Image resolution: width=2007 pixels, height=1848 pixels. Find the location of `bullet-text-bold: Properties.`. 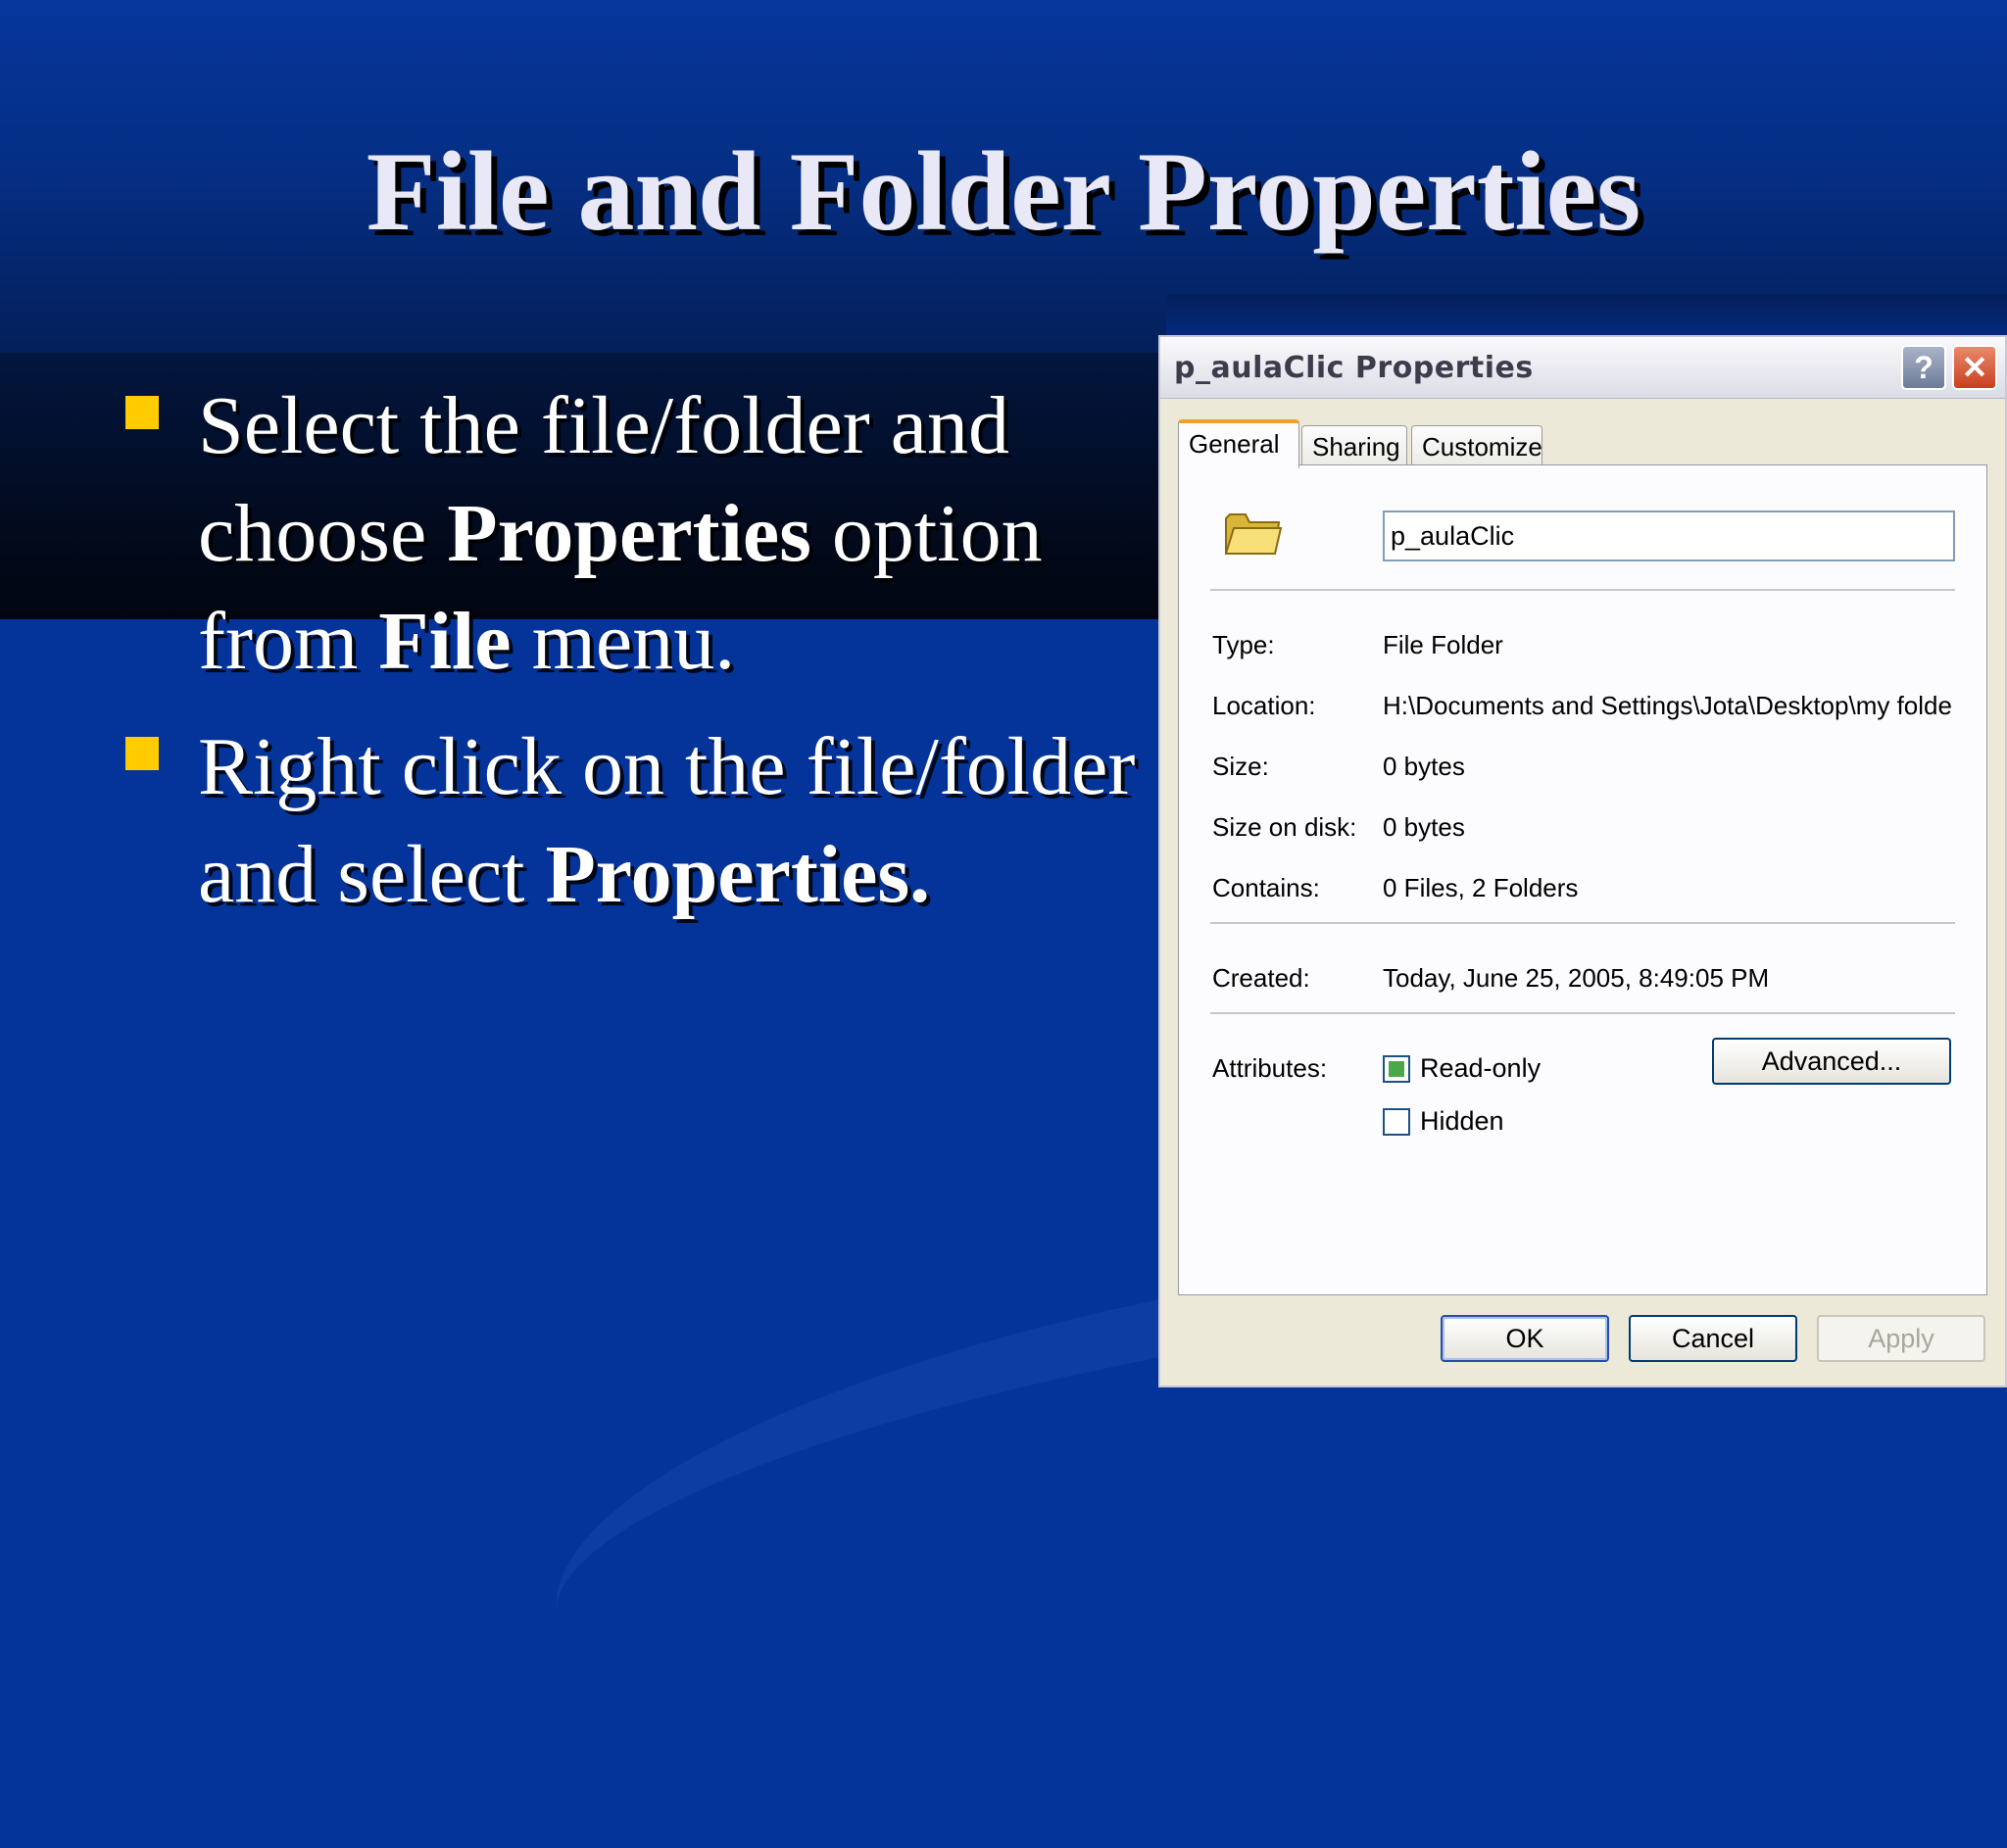

bullet-text-bold: Properties. is located at coordinates (738, 875).